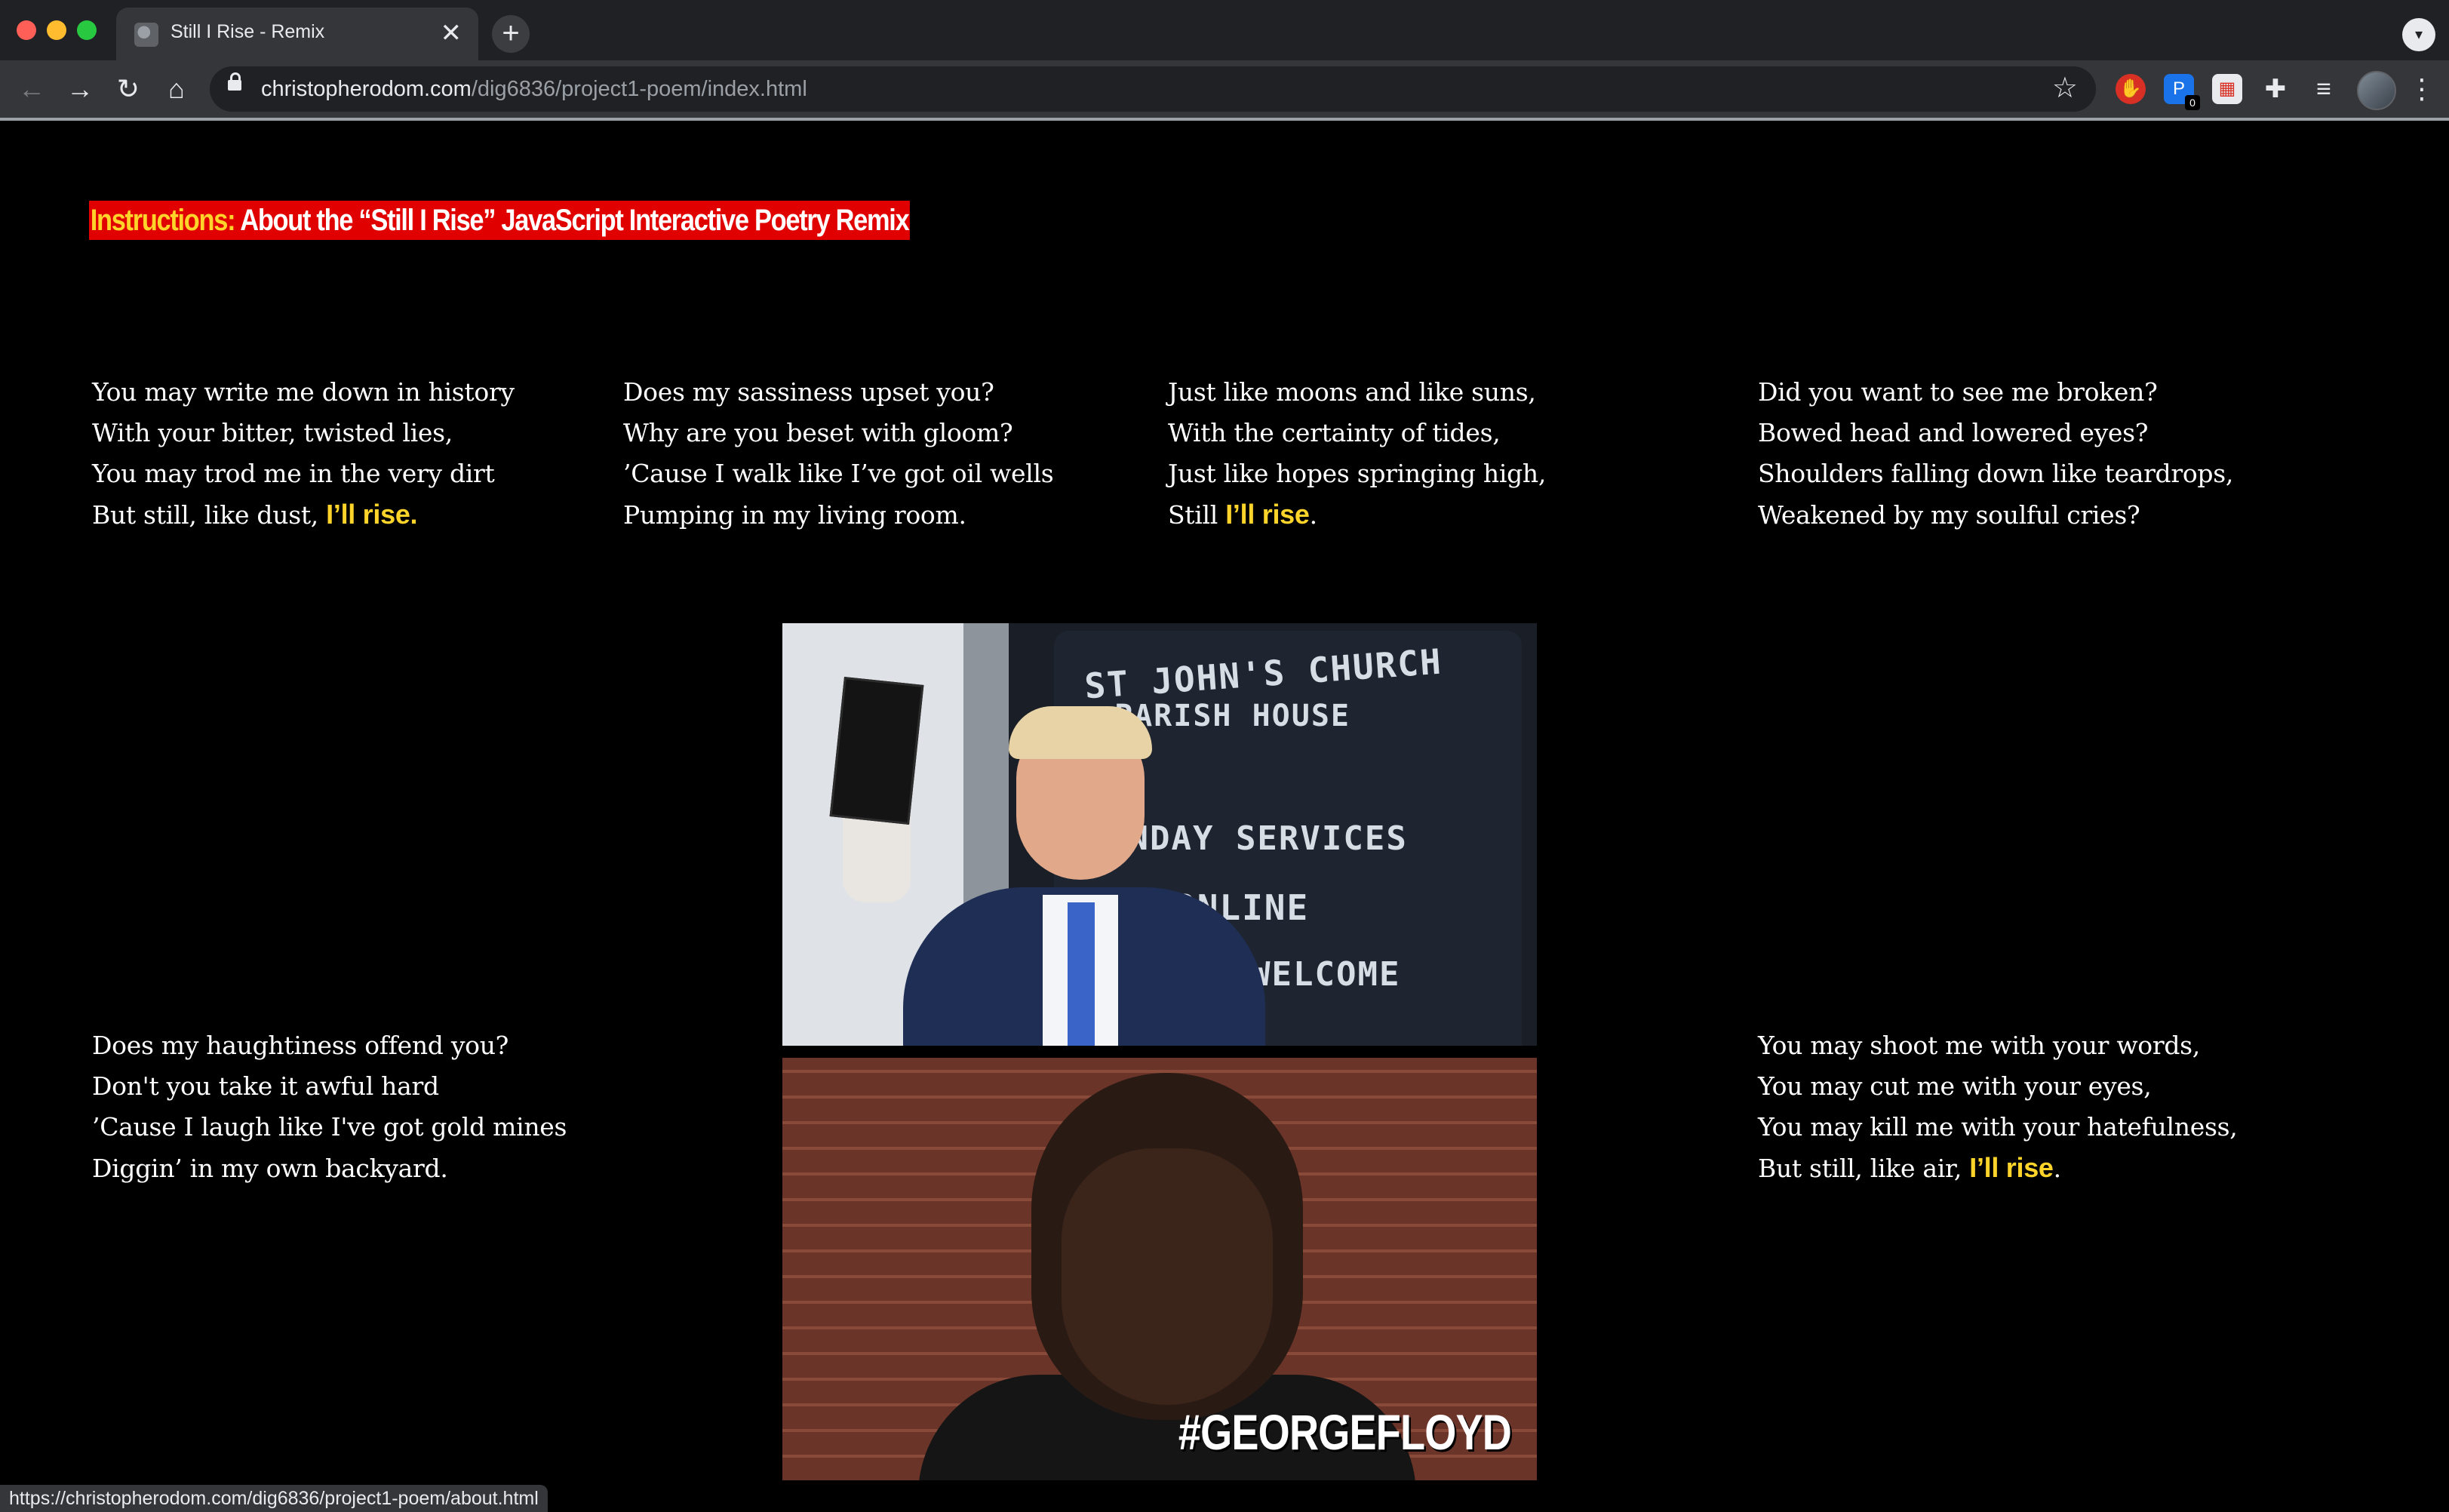 This screenshot has height=1512, width=2449. What do you see at coordinates (329, 1127) in the screenshot?
I see `stanza-line: ’Cause I laugh like I've got gold mines` at bounding box center [329, 1127].